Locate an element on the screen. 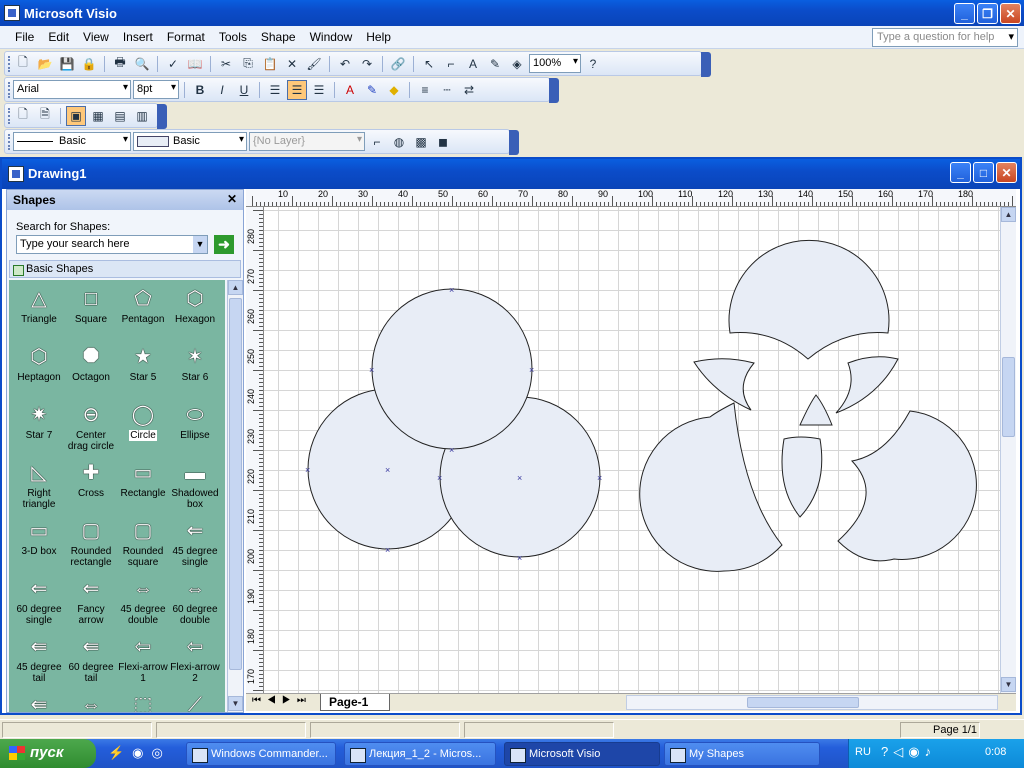 This screenshot has width=1024, height=768. canvas-vertical-scrollbar: ▲ ▼ is located at coordinates (1008, 450).